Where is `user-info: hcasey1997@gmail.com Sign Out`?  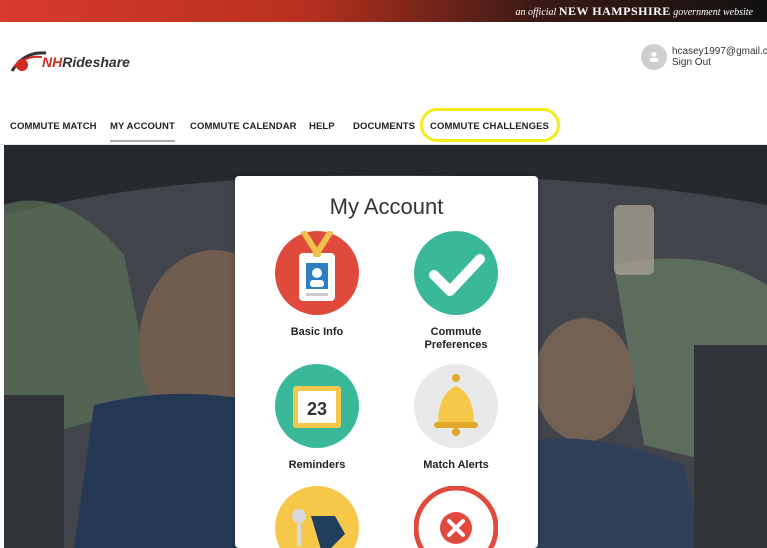 user-info: hcasey1997@gmail.com Sign Out is located at coordinates (719, 57).